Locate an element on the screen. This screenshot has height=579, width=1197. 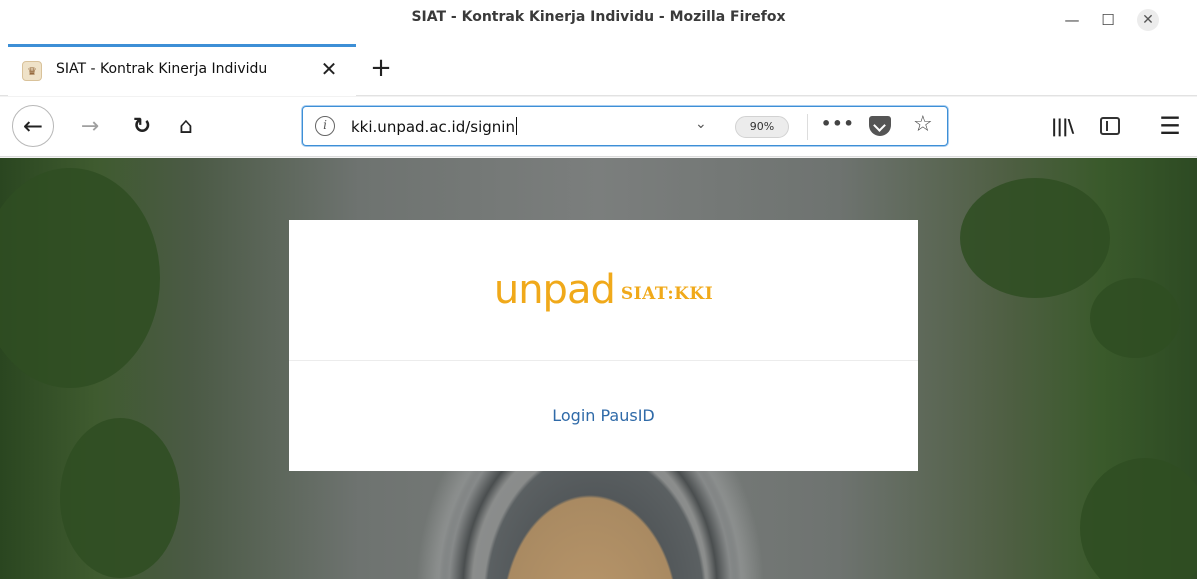
bookmark-star-icon: ☆ is located at coordinates (923, 124).